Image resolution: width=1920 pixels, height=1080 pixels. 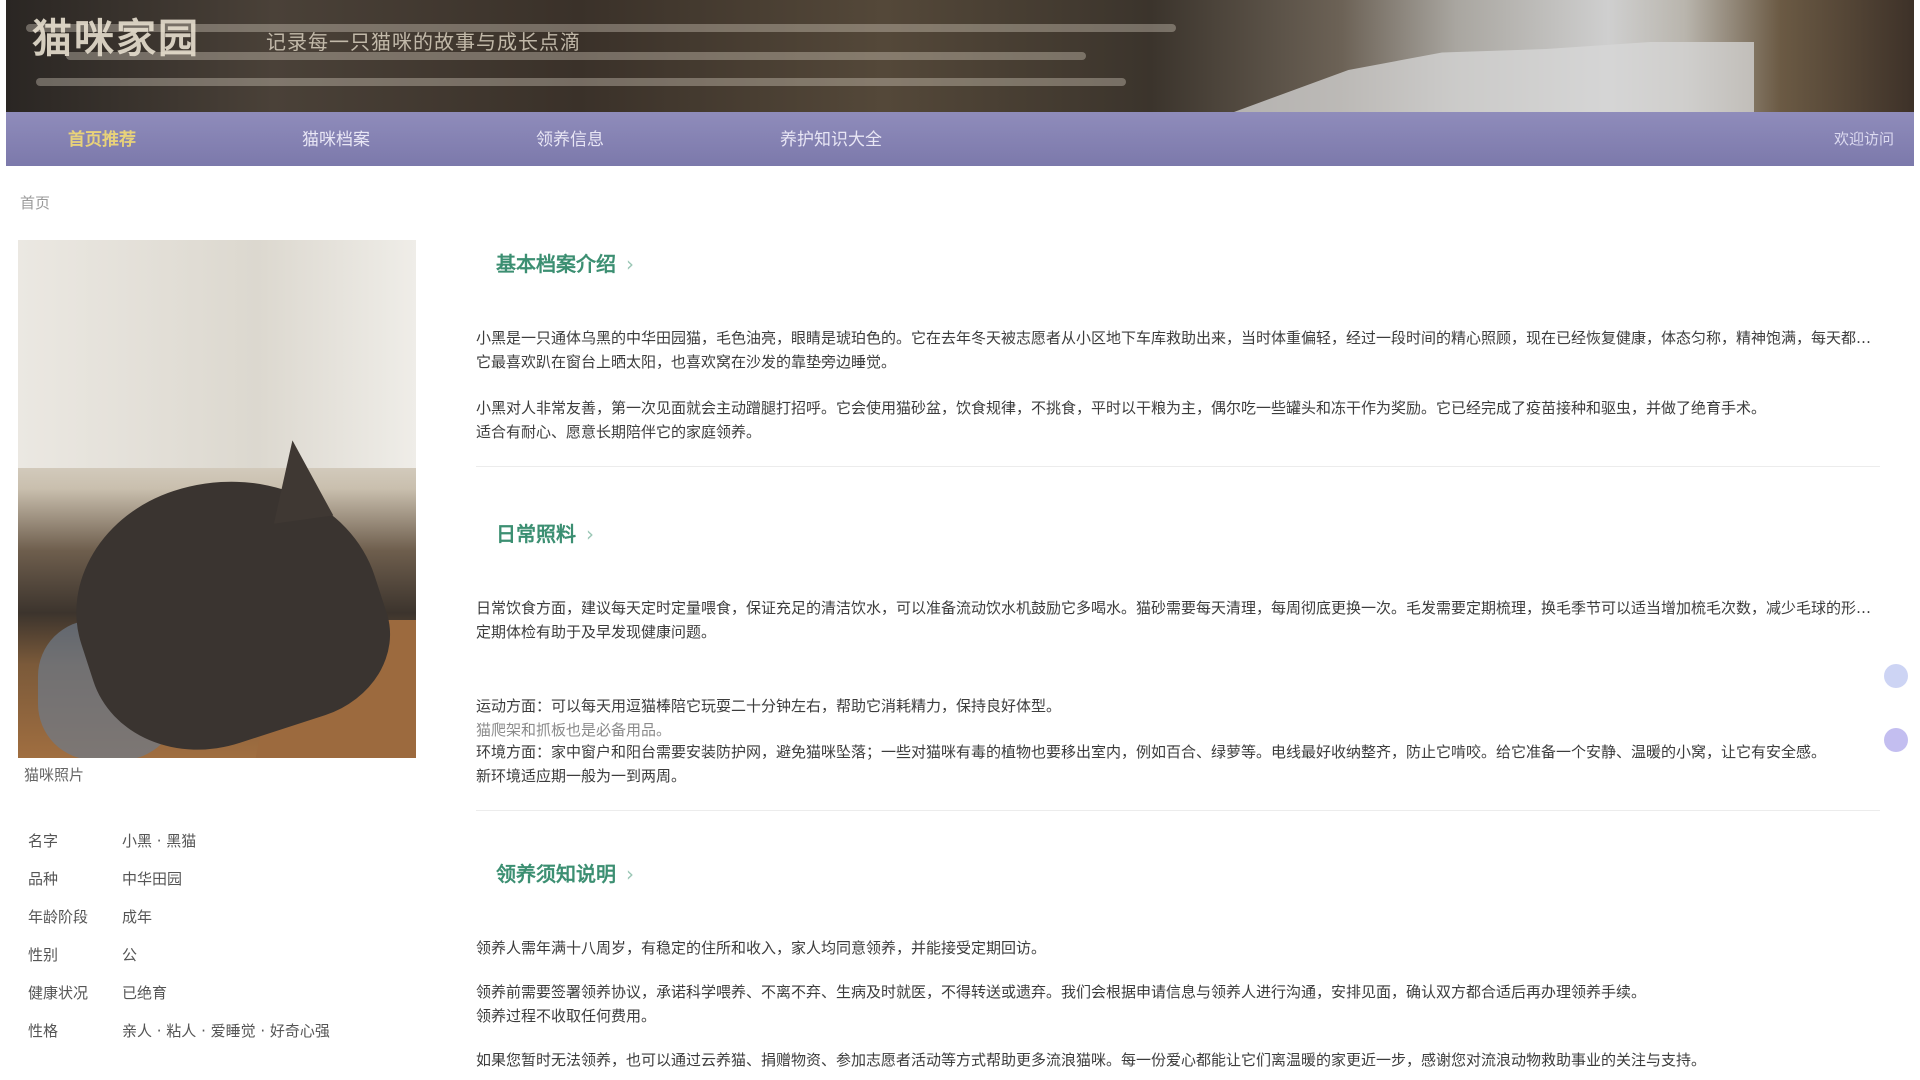 What do you see at coordinates (596, 632) in the screenshot?
I see `paragraph-line: 定期体检有助于及早发现健康问题。` at bounding box center [596, 632].